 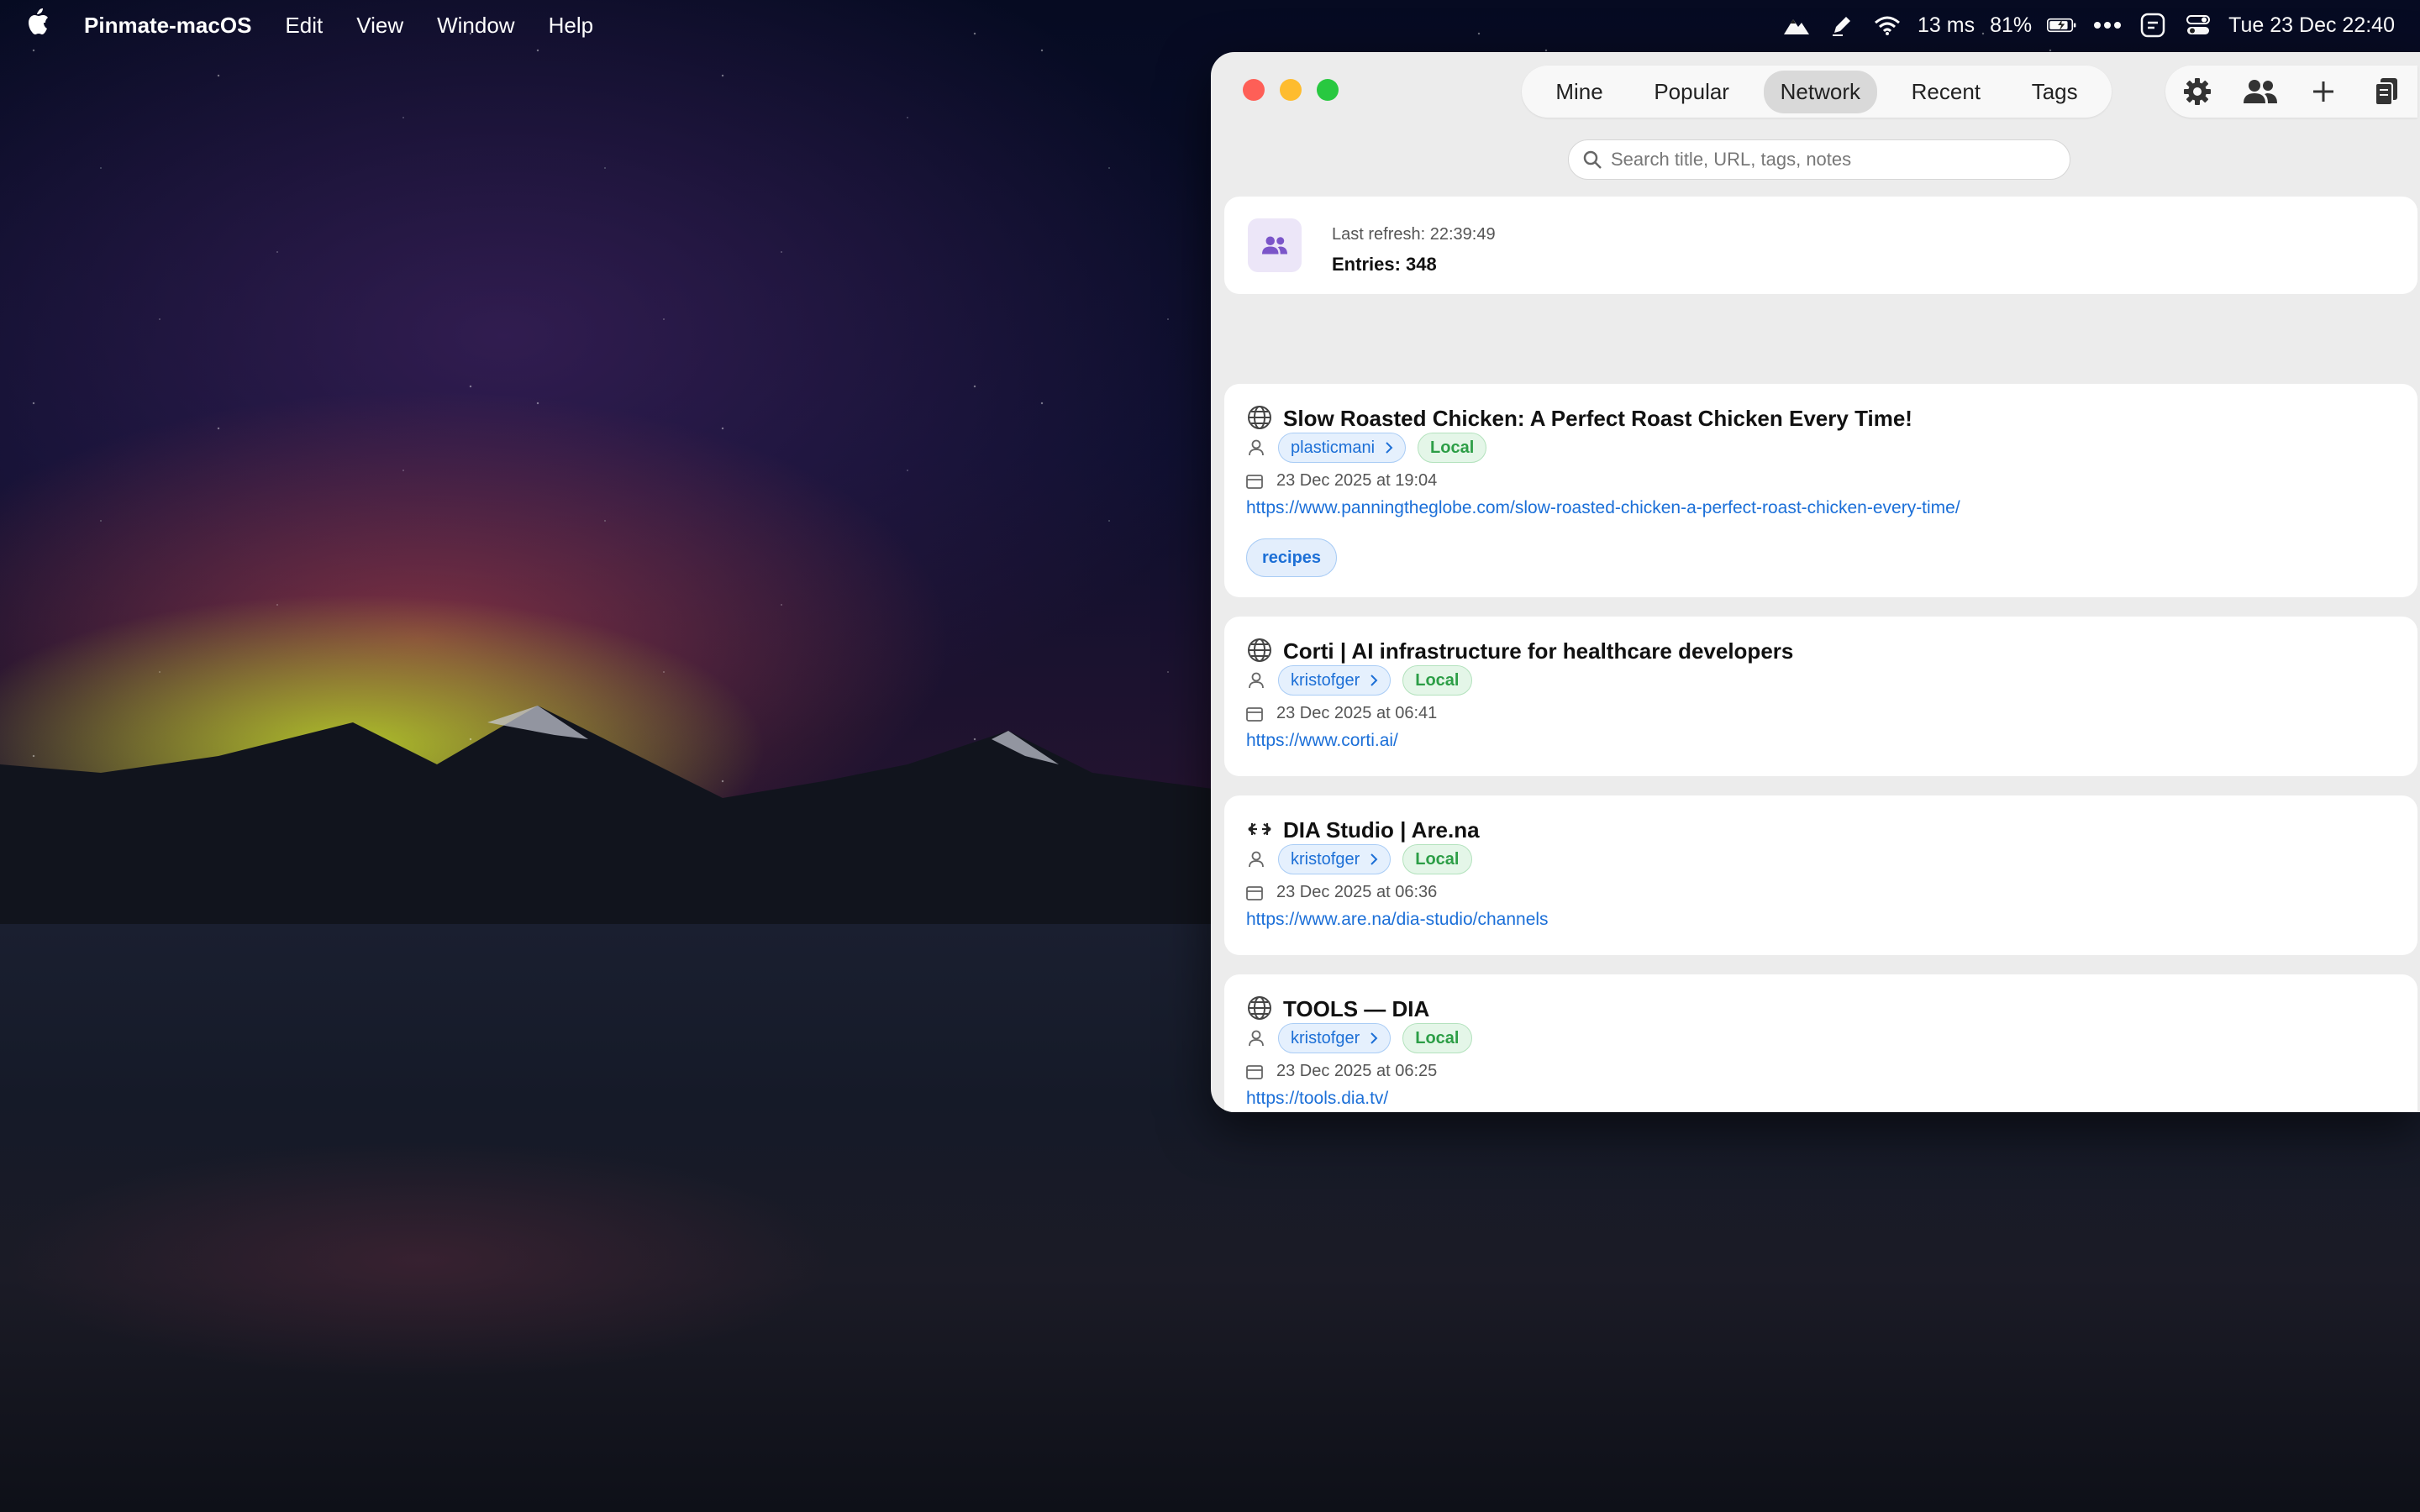 I want to click on menu-edit: Edit, so click(x=304, y=26).